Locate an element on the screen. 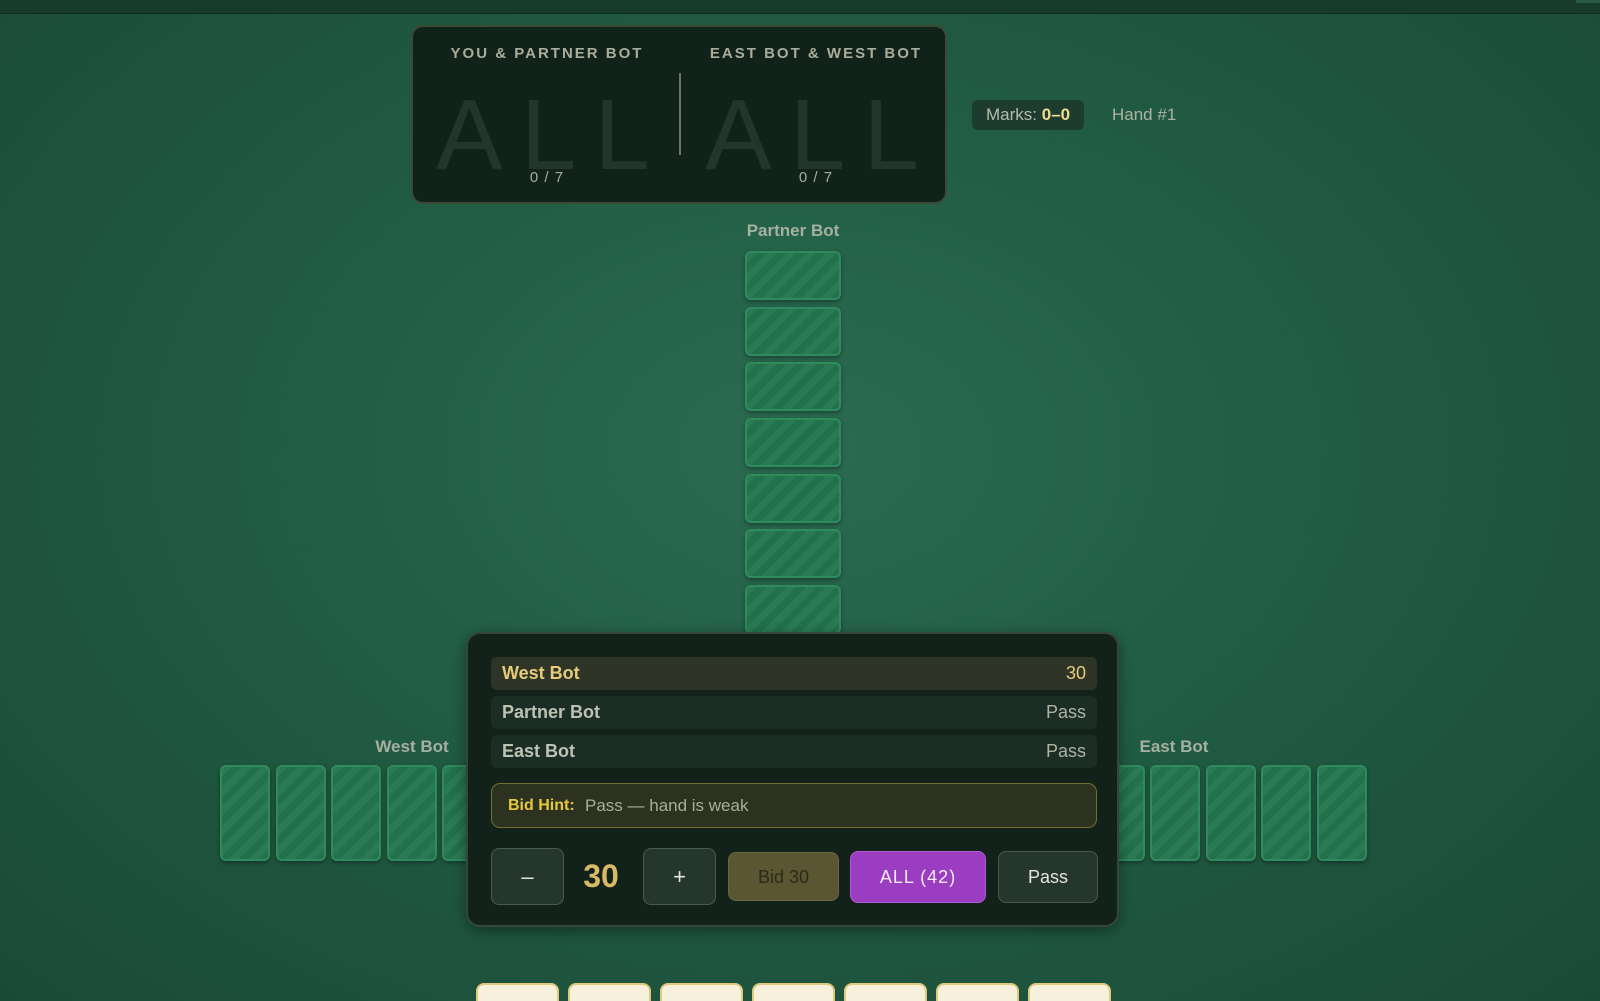 This screenshot has height=1001, width=1600. pass-button: Pass is located at coordinates (1048, 877).